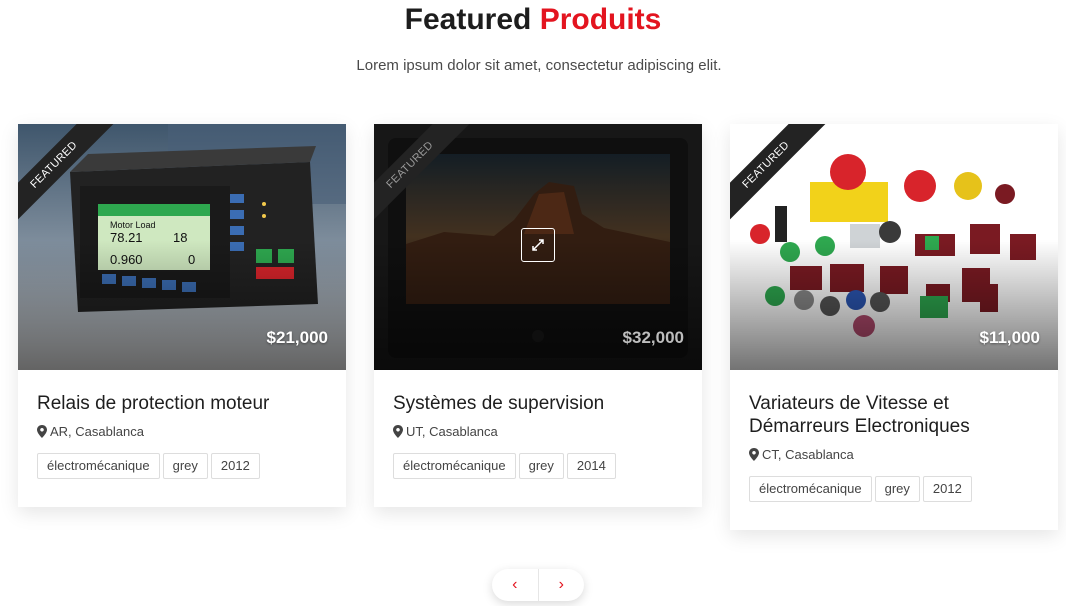  I want to click on product-image: FEATURED $11,000, so click(894, 247).